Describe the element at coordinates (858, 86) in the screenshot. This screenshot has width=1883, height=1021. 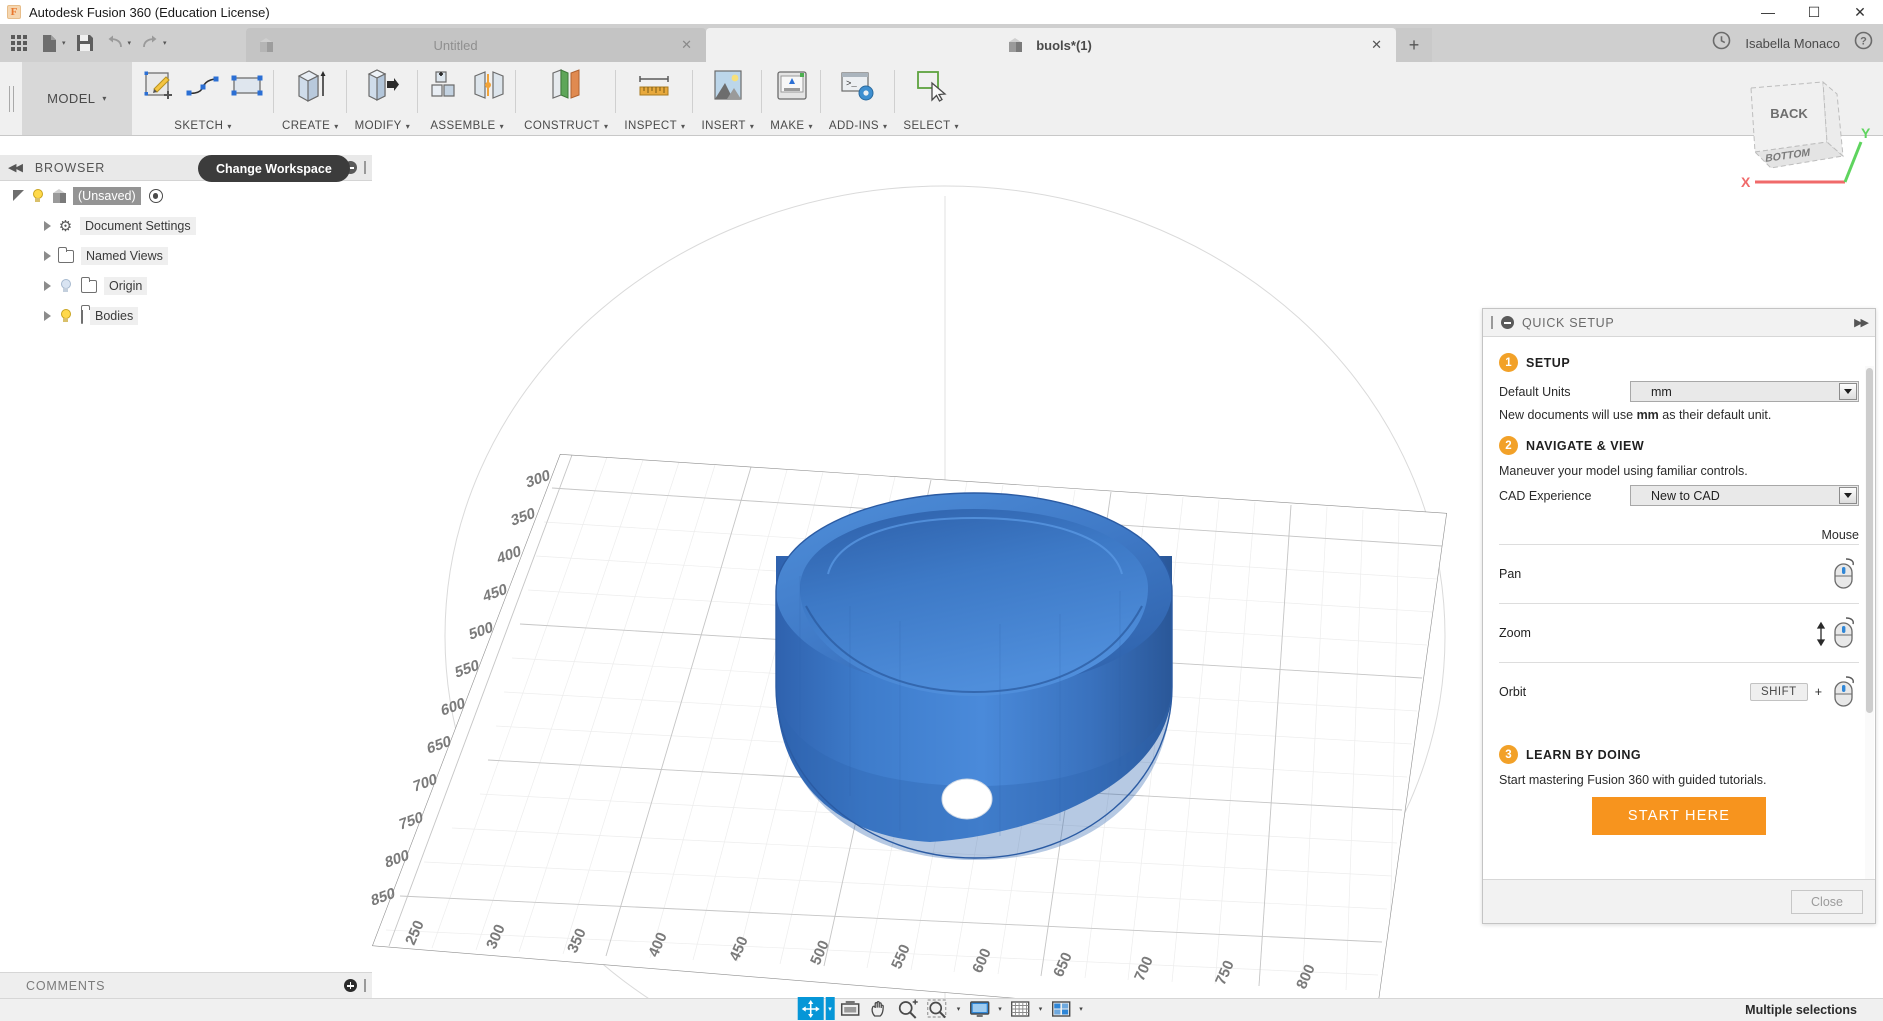
I see `scripts-addins-icon: >_` at that location.